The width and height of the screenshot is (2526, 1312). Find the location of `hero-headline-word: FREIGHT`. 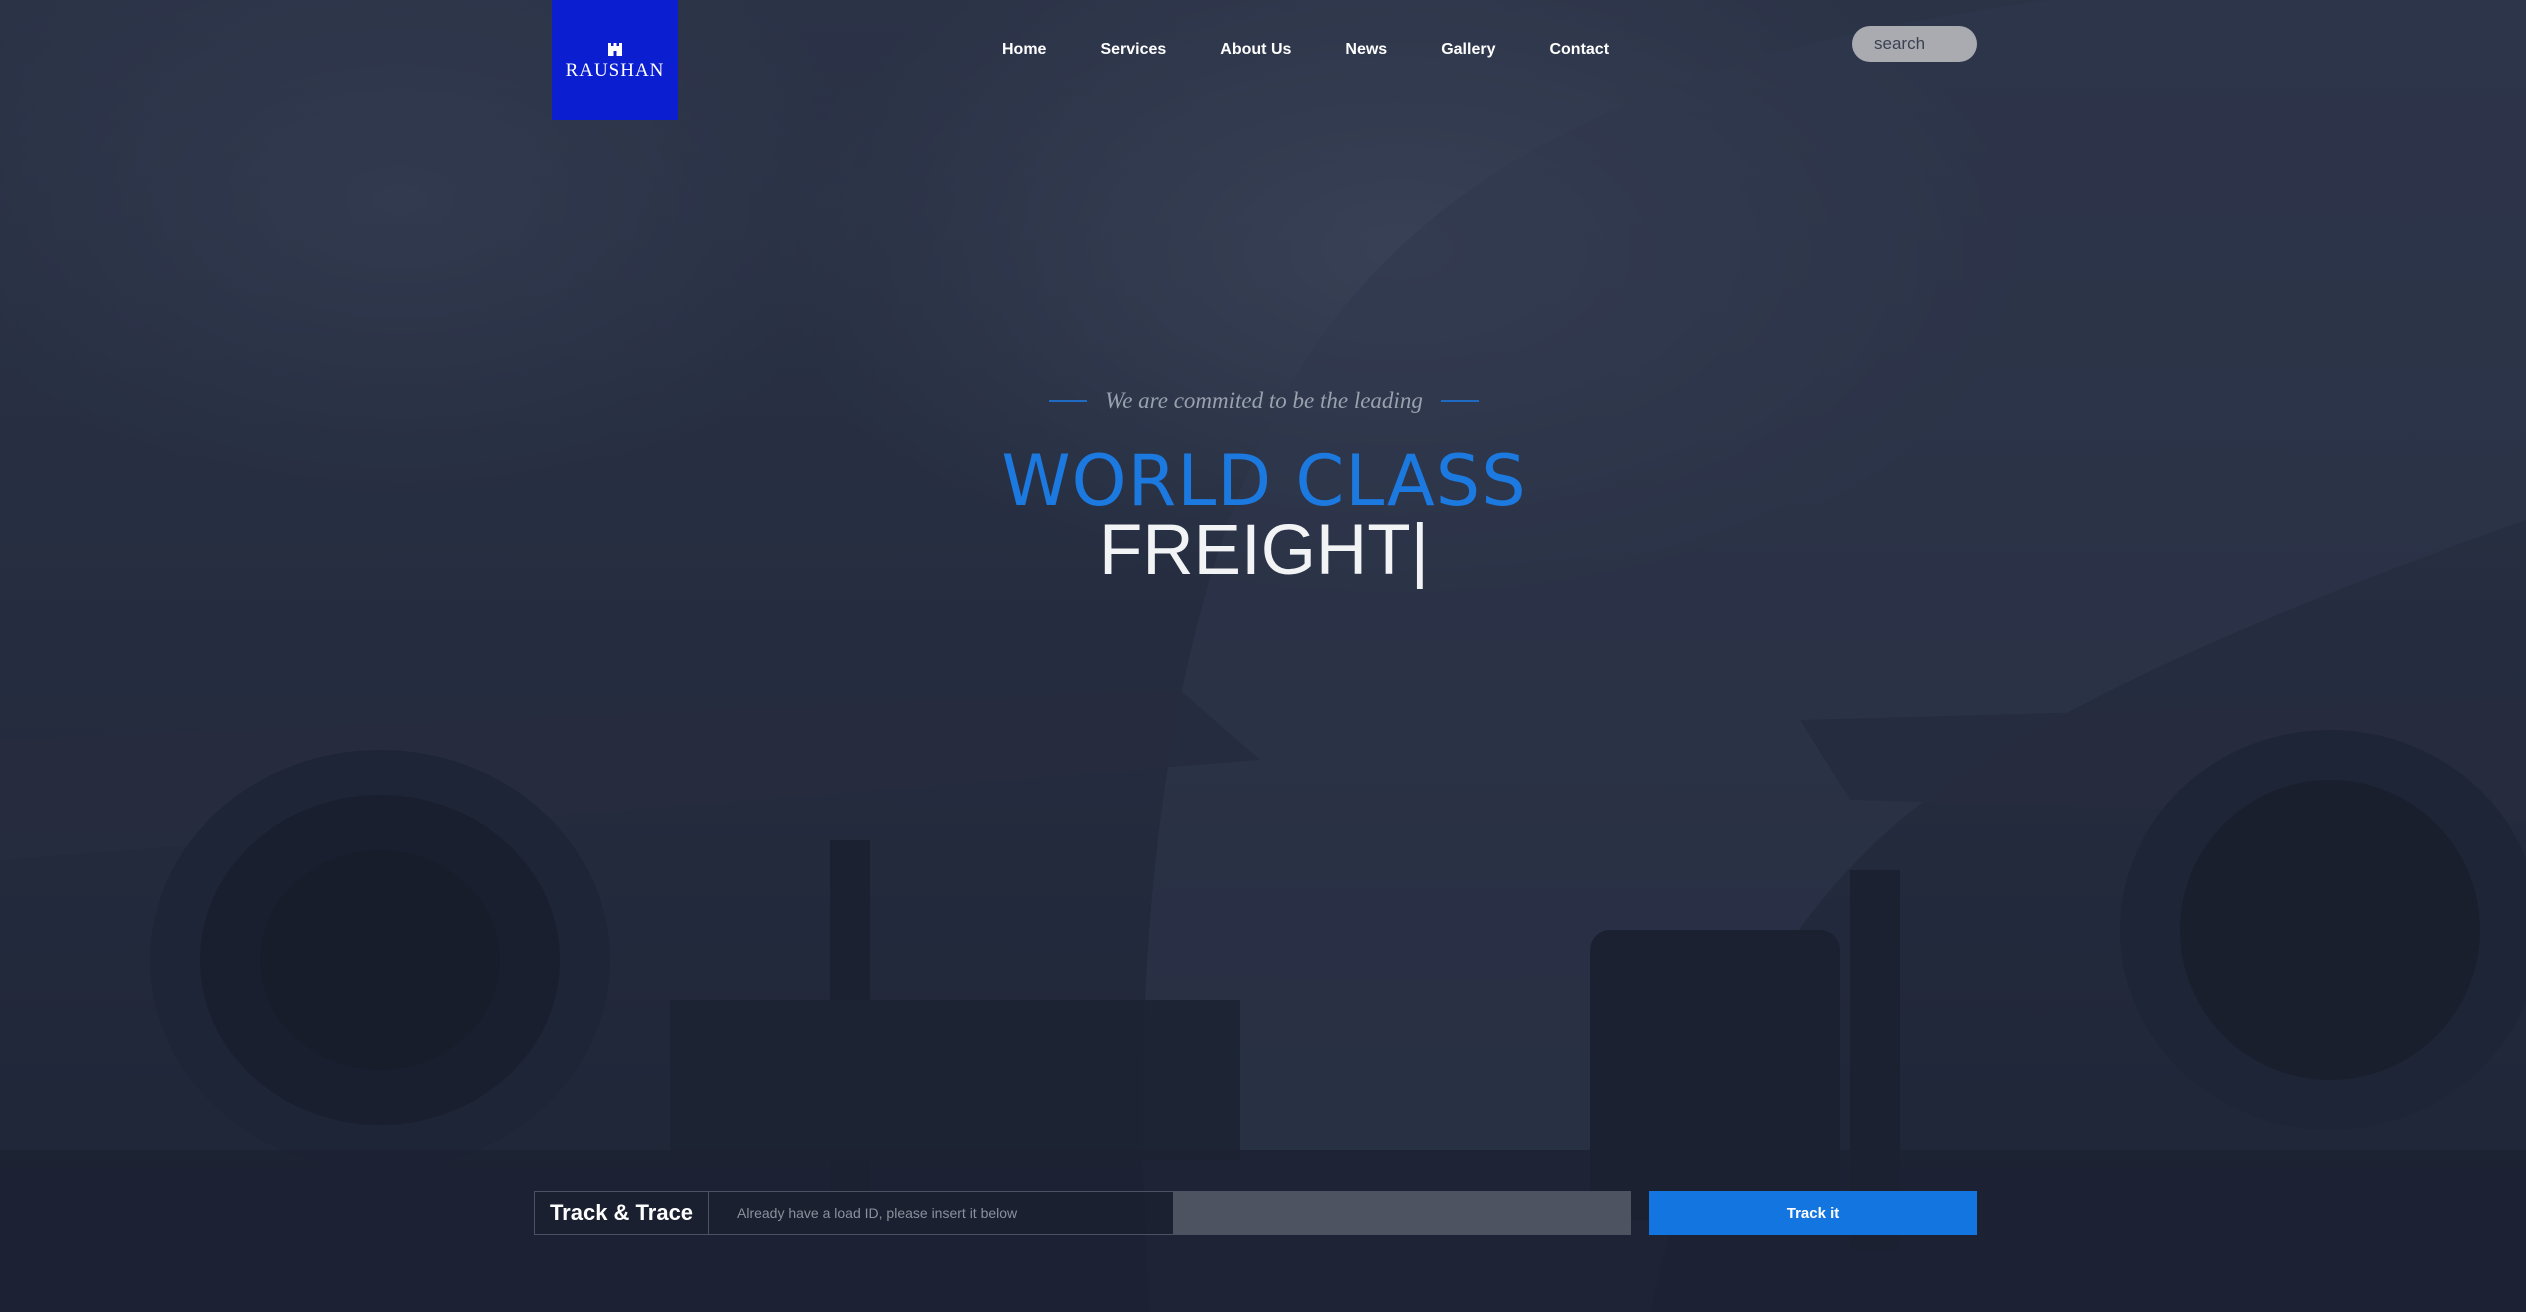

hero-headline-word: FREIGHT is located at coordinates (1254, 550).